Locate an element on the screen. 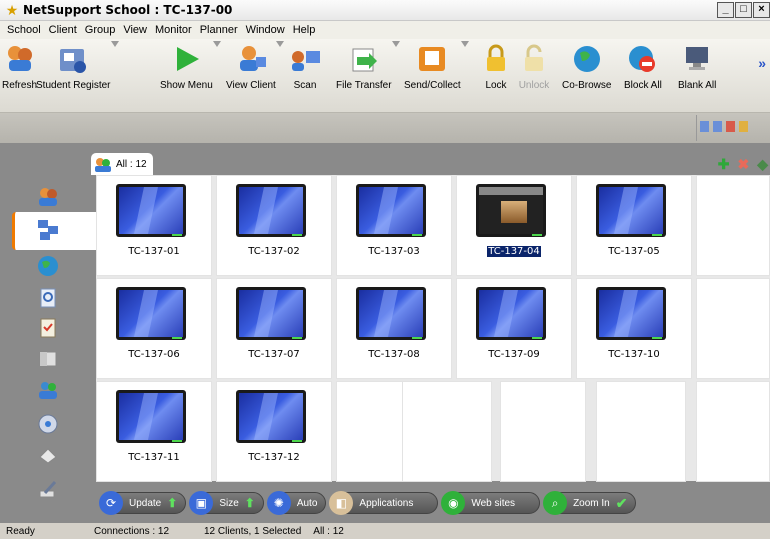  size-button: ▣ Size ⬆ is located at coordinates (226, 503).